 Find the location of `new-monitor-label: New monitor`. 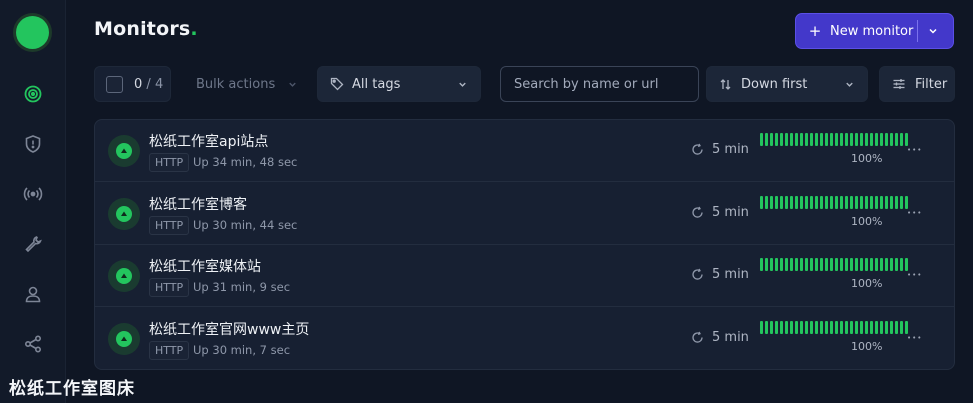

new-monitor-label: New monitor is located at coordinates (872, 31).